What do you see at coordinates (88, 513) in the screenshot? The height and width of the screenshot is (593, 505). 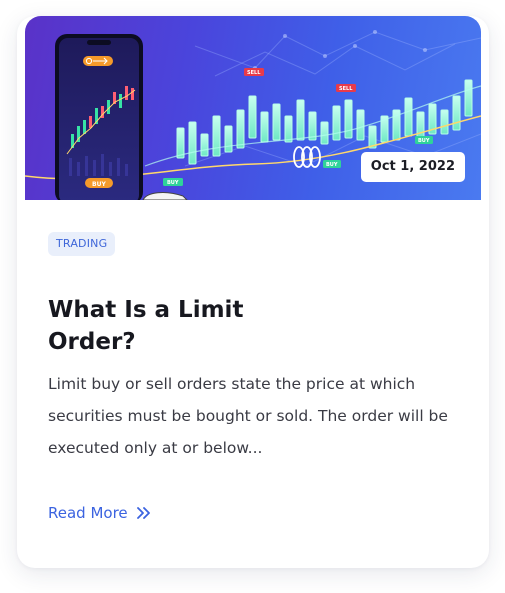 I see `read-more-label: Read More` at bounding box center [88, 513].